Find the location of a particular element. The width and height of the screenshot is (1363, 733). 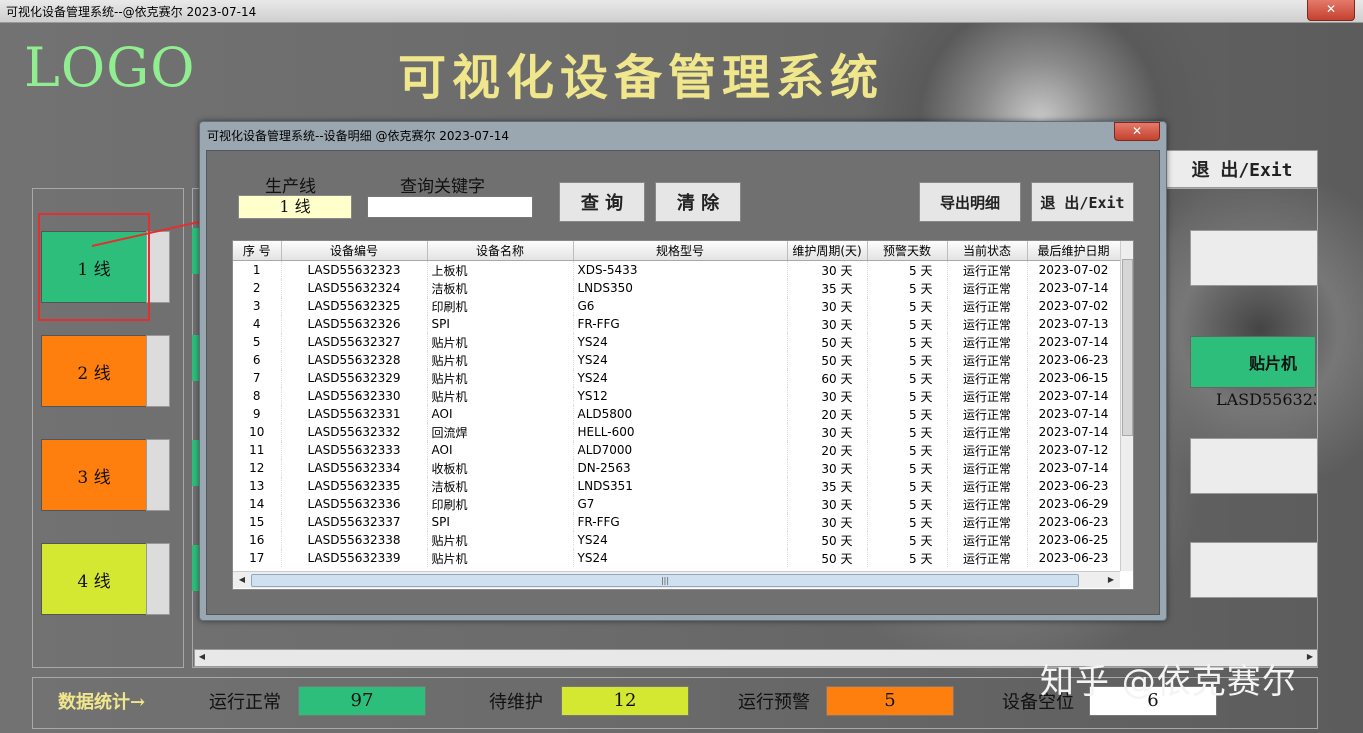

scroll-right-icon: ▶ is located at coordinates (1111, 580).